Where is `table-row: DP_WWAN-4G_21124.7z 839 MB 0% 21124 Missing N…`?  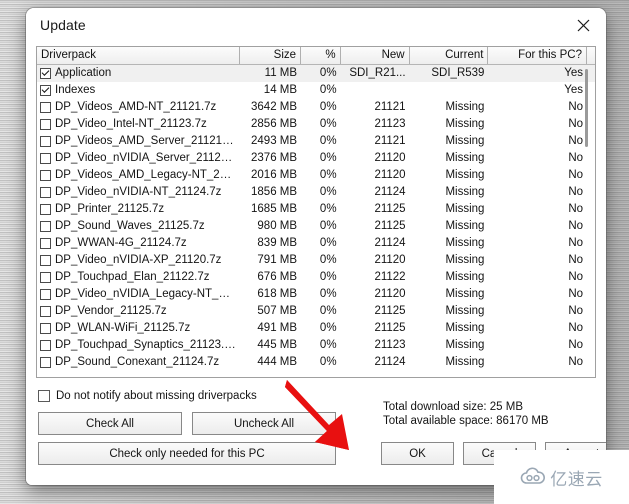 table-row: DP_WWAN-4G_21124.7z 839 MB 0% 21124 Missing N… is located at coordinates (316, 243).